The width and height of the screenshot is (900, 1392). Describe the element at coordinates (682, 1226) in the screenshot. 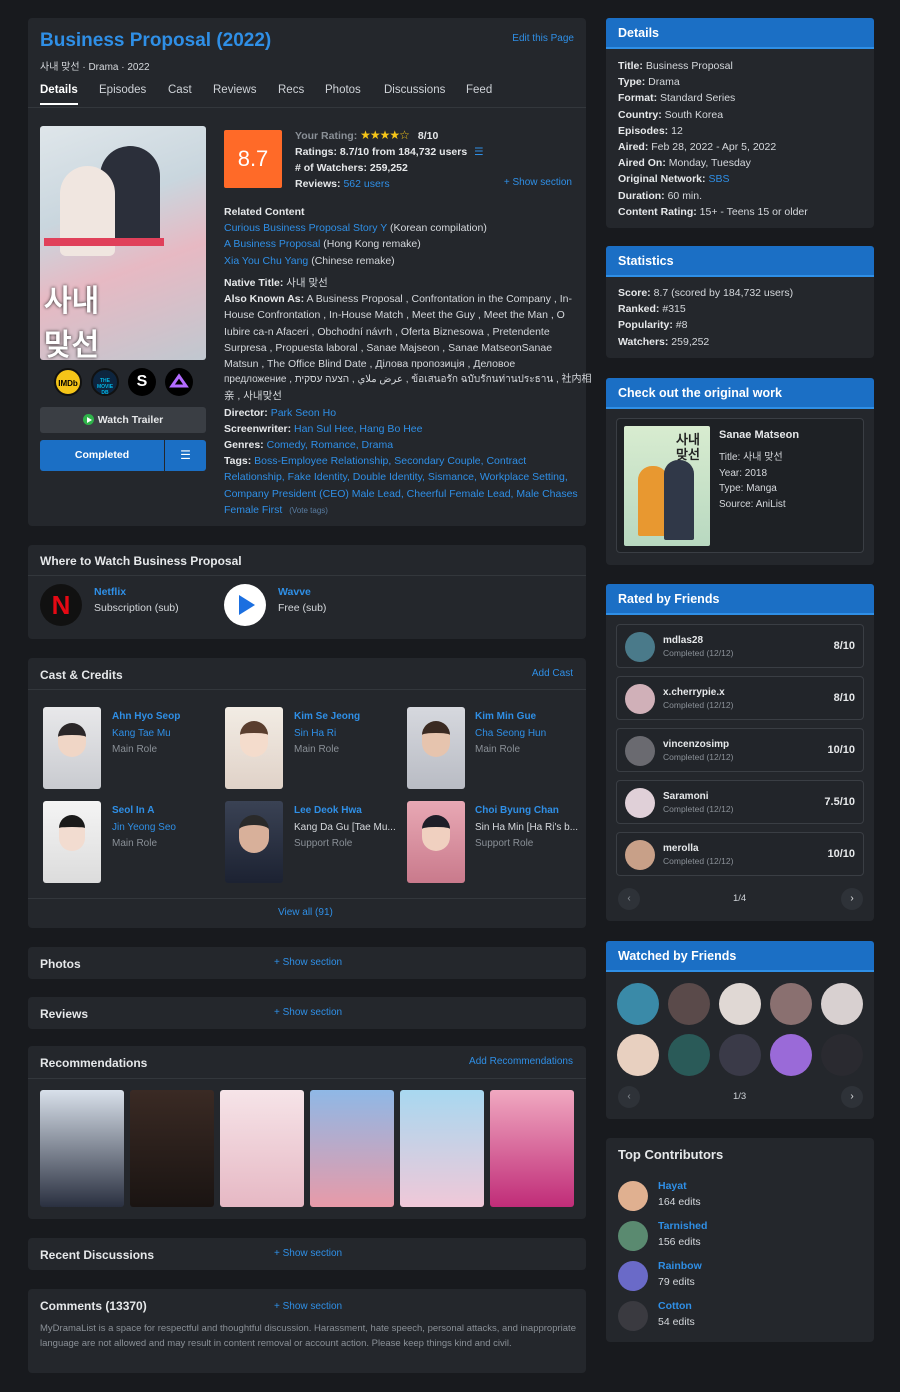

I see `contributor-name: Tarnished` at that location.